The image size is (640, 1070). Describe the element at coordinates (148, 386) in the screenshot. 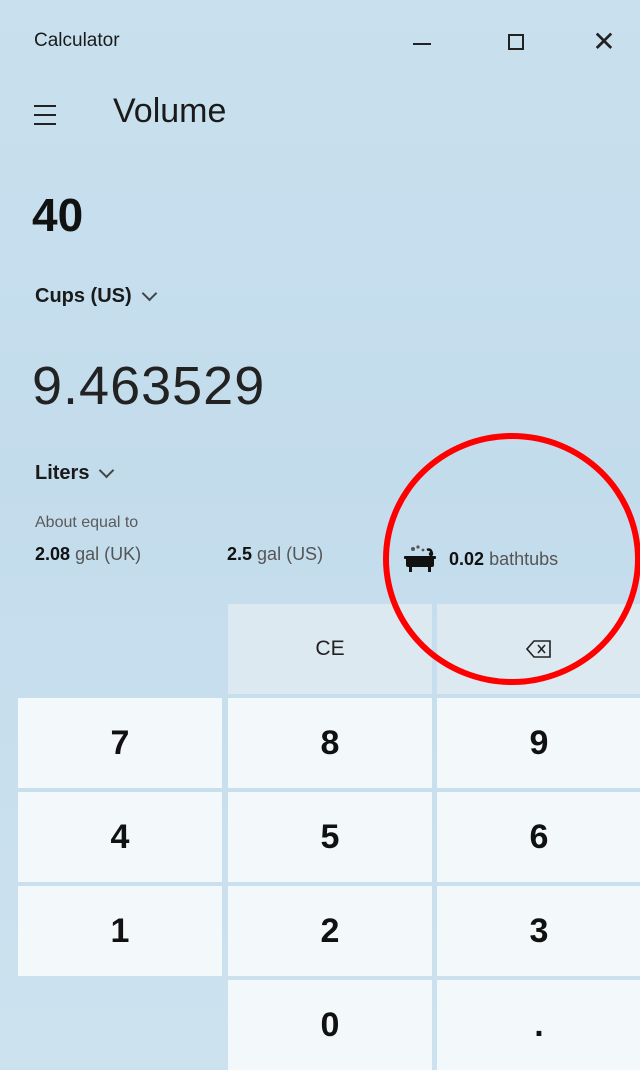

I see `output-value: 9.463529` at that location.